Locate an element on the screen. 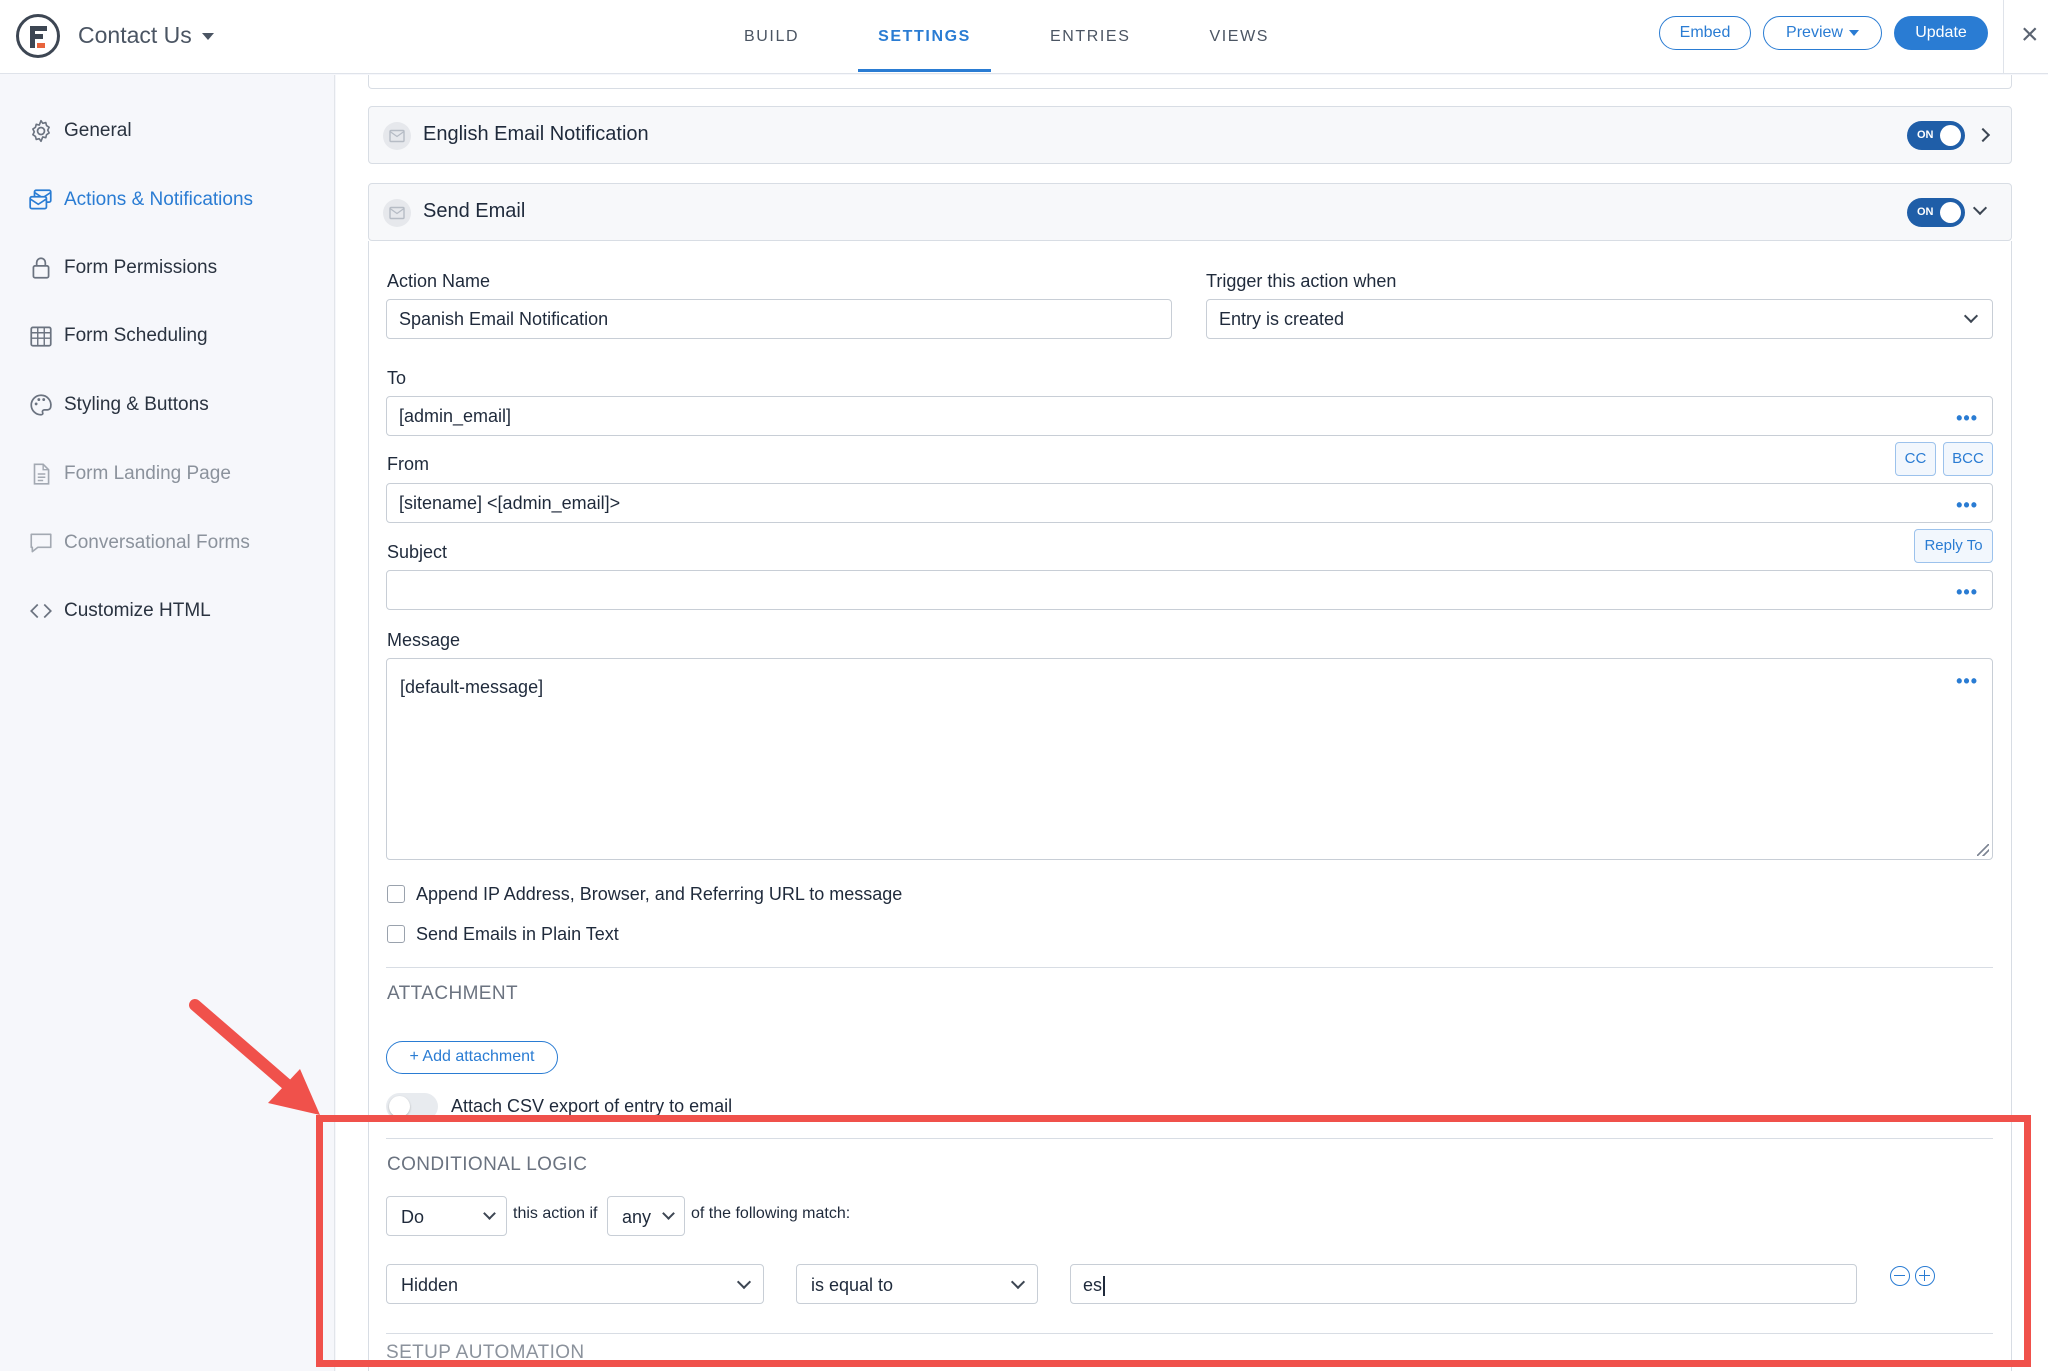 The image size is (2048, 1371). close-icon: × is located at coordinates (2030, 35).